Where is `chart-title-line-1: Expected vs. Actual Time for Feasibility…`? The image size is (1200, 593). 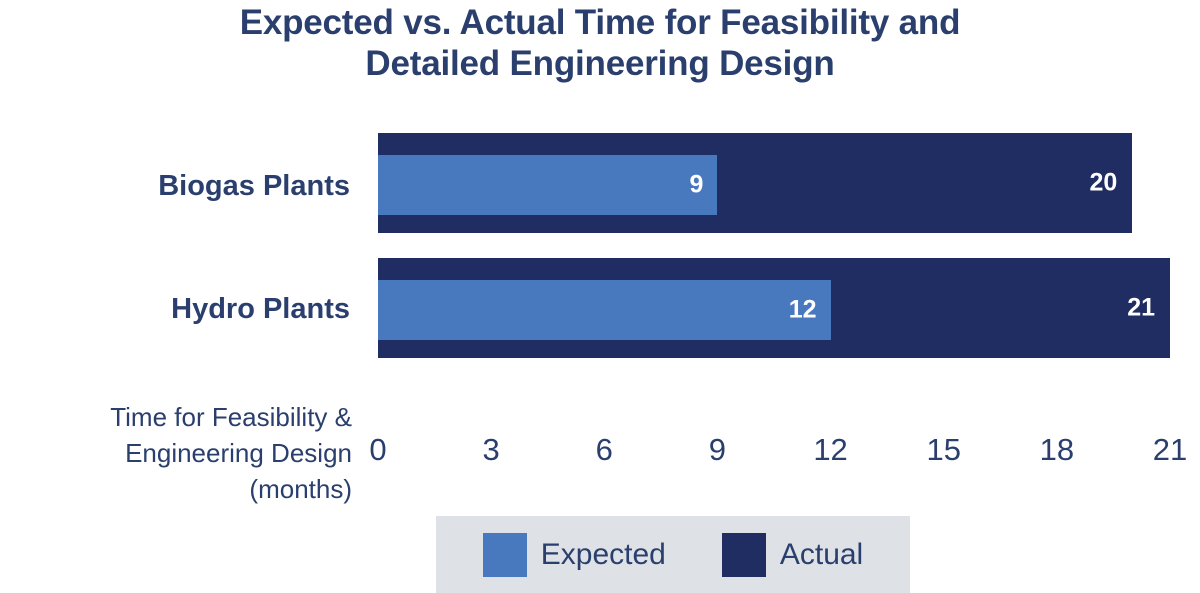 chart-title-line-1: Expected vs. Actual Time for Feasibility… is located at coordinates (600, 22).